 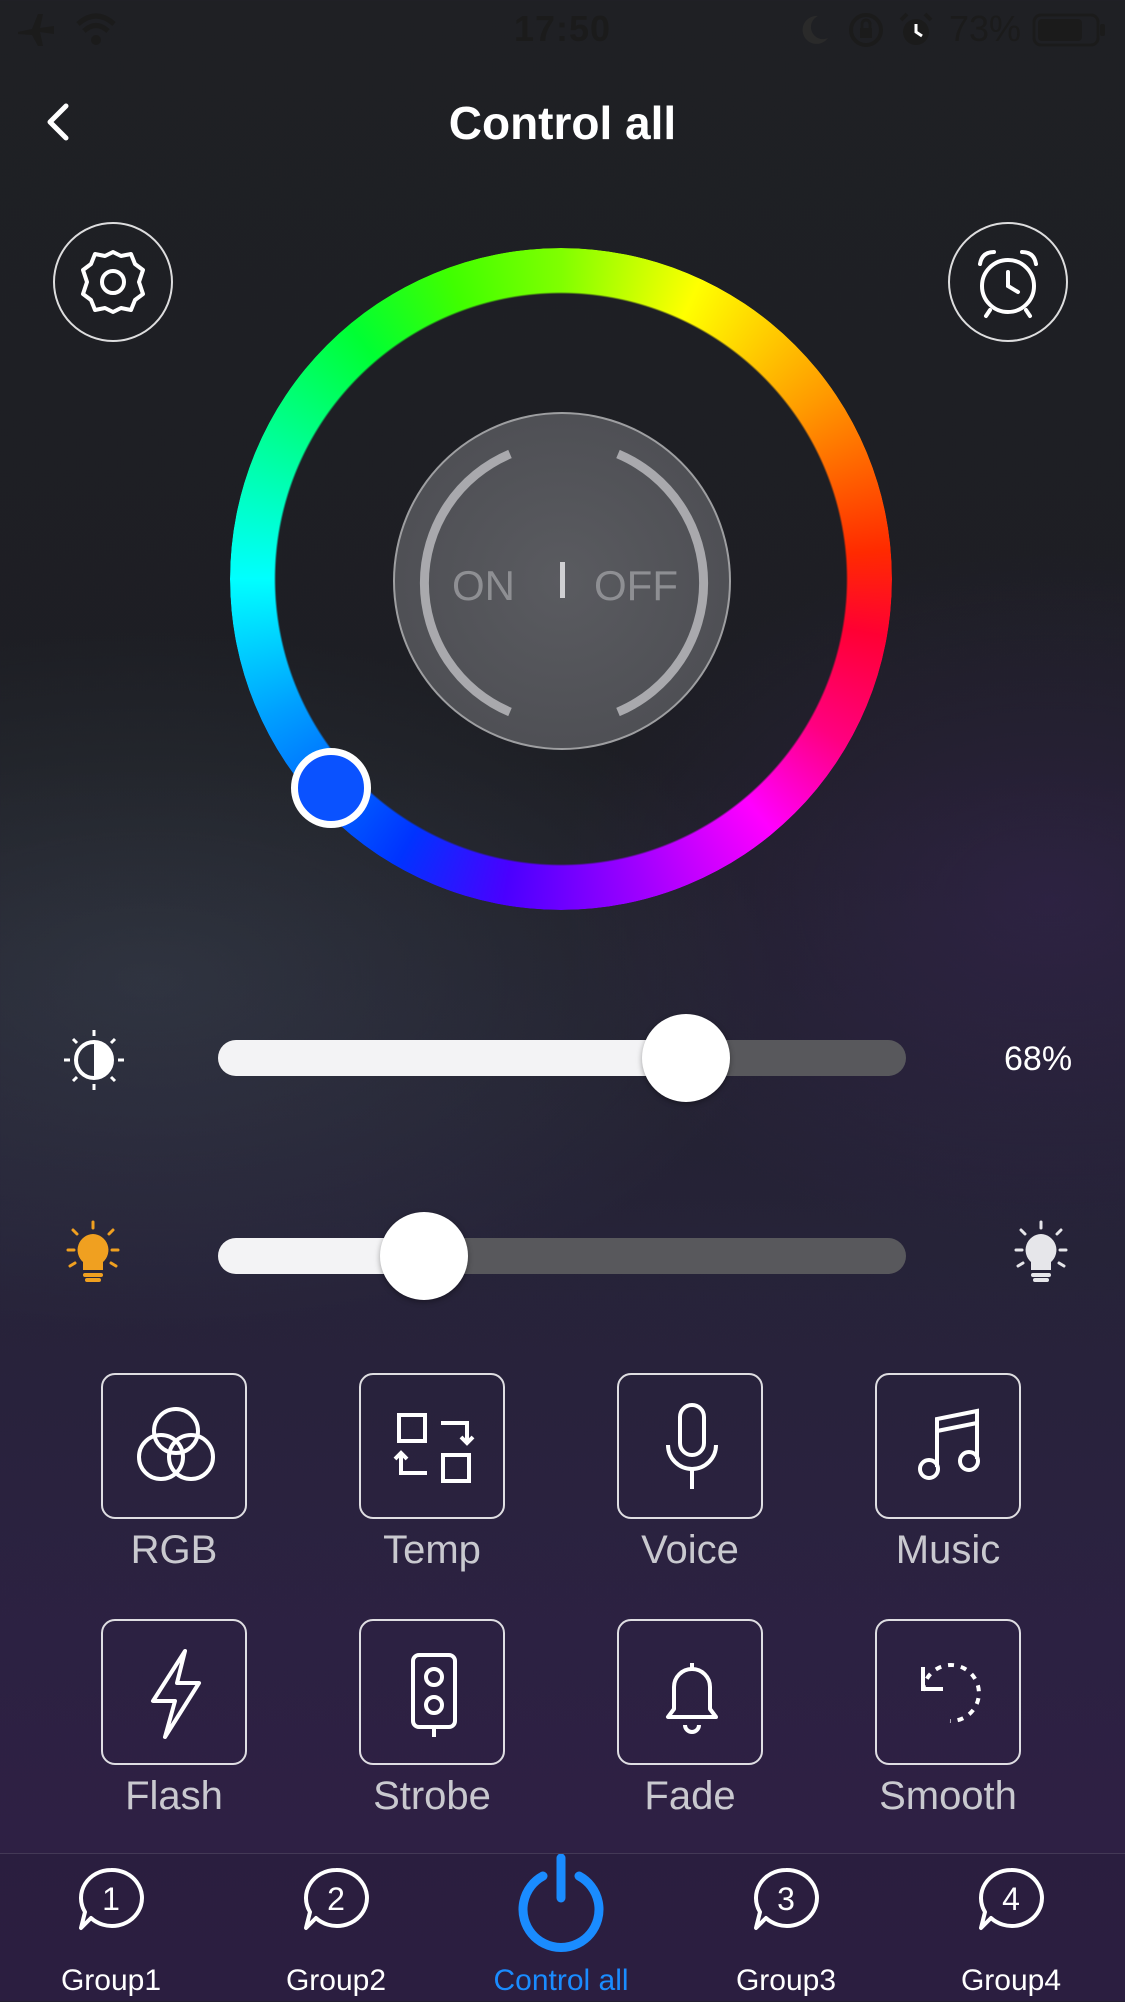 I want to click on lightning-icon, so click(x=176, y=1694).